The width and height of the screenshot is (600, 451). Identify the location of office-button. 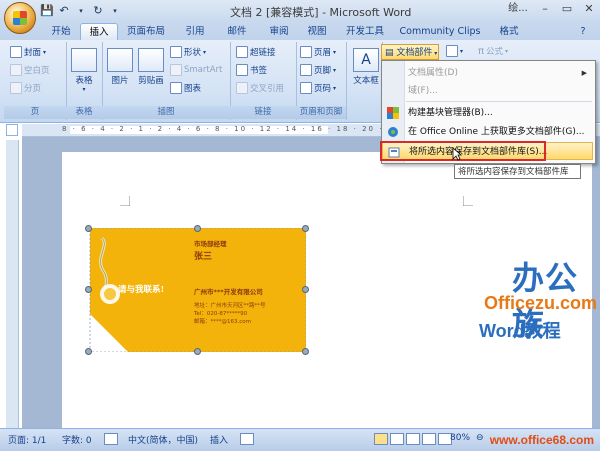
(20, 18).